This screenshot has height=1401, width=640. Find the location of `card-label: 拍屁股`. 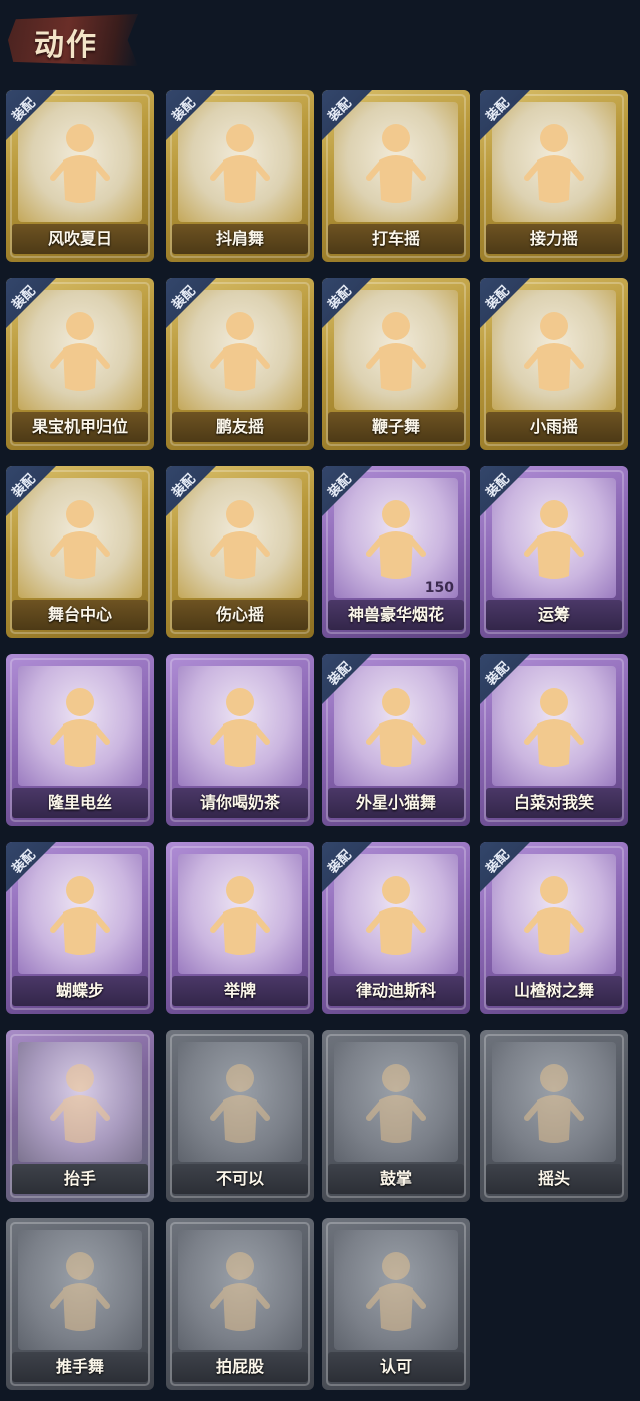

card-label: 拍屁股 is located at coordinates (239, 1366).